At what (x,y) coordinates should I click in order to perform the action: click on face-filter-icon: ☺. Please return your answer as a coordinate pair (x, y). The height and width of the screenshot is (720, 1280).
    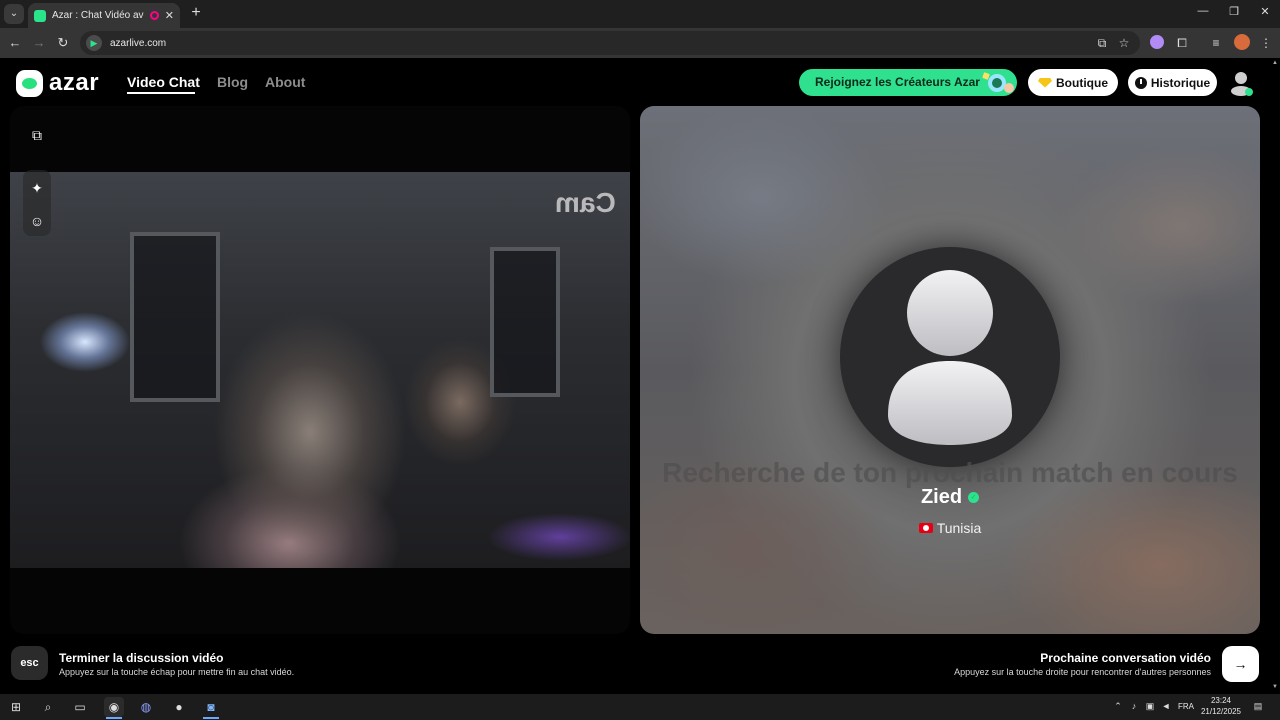
    Looking at the image, I should click on (37, 221).